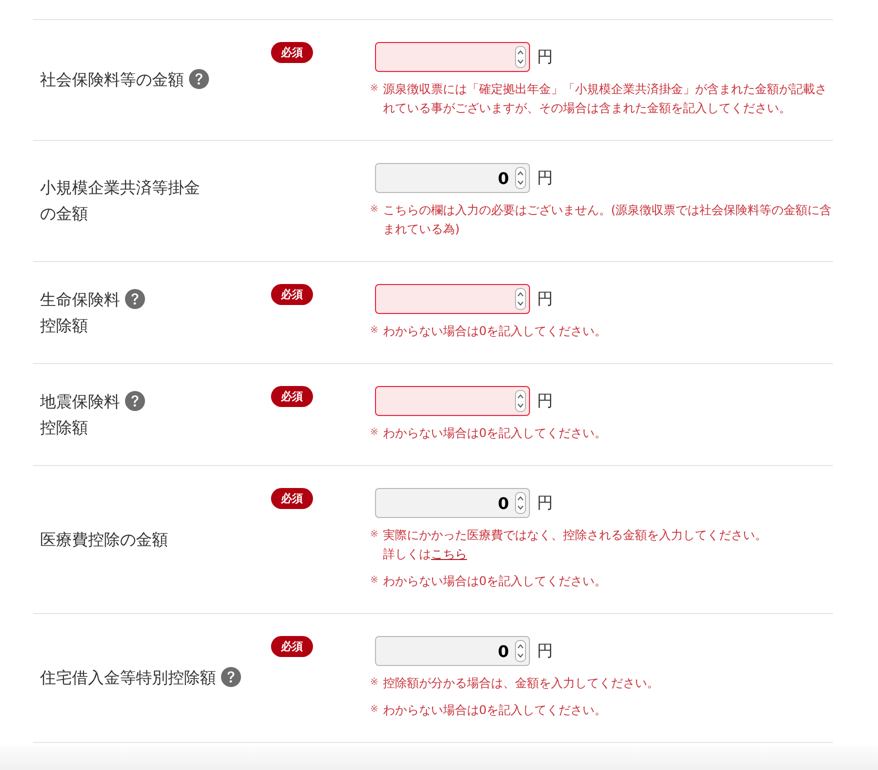 The height and width of the screenshot is (770, 878). Describe the element at coordinates (605, 99) in the screenshot. I see `note-text: 源泉徴収票には「確定拠出年金」「小規模企業共済掛金」が含まれた金額が記載されている事がございますが、その場合は含まれた金額を記入してください。` at that location.